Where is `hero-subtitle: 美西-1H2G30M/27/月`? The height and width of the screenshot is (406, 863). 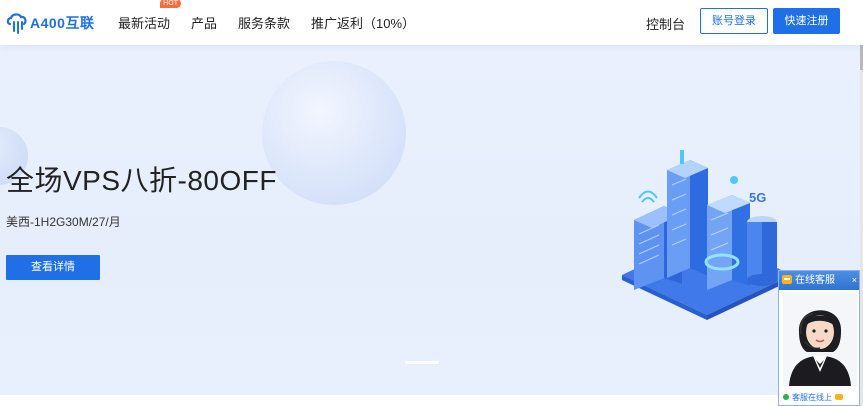 hero-subtitle: 美西-1H2G30M/27/月 is located at coordinates (63, 222).